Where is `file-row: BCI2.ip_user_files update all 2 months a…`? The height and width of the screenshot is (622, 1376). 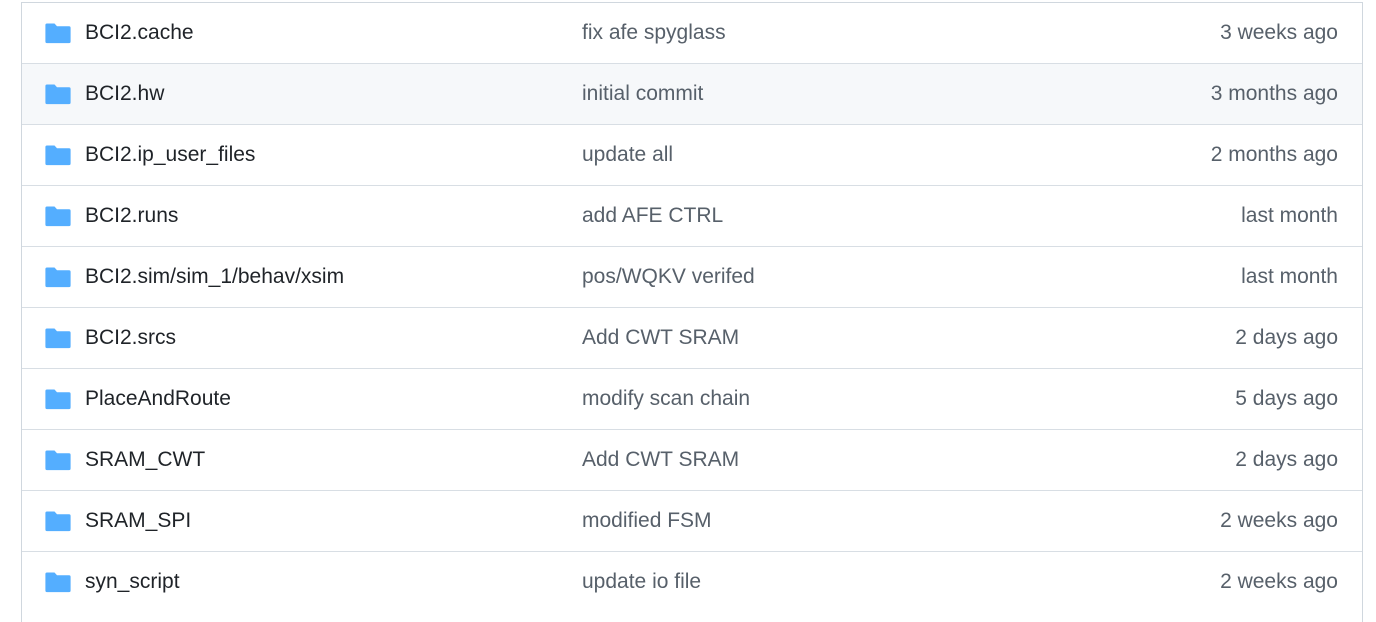
file-row: BCI2.ip_user_files update all 2 months a… is located at coordinates (692, 154).